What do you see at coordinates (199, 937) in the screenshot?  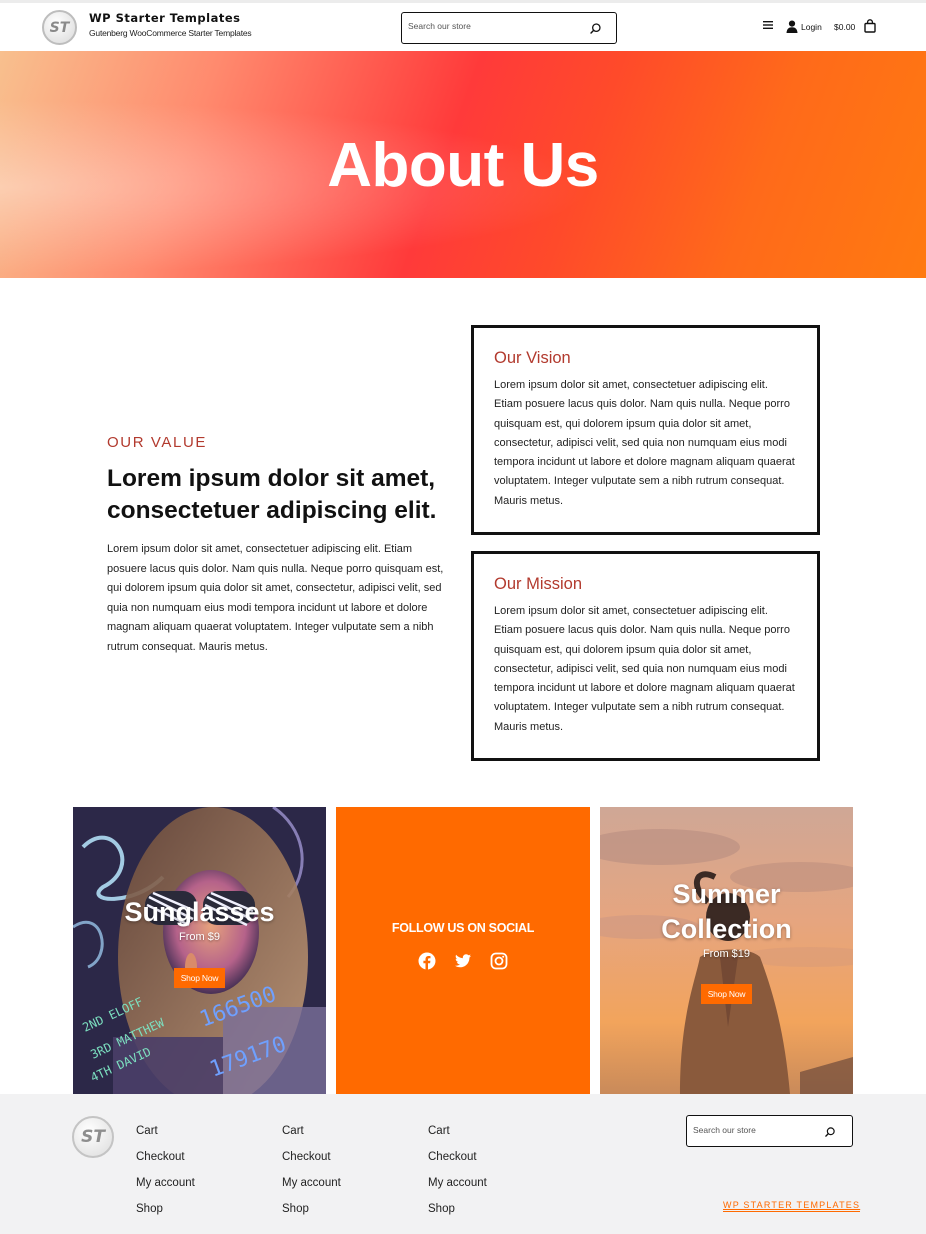 I see `sunglasses-price: From $9` at bounding box center [199, 937].